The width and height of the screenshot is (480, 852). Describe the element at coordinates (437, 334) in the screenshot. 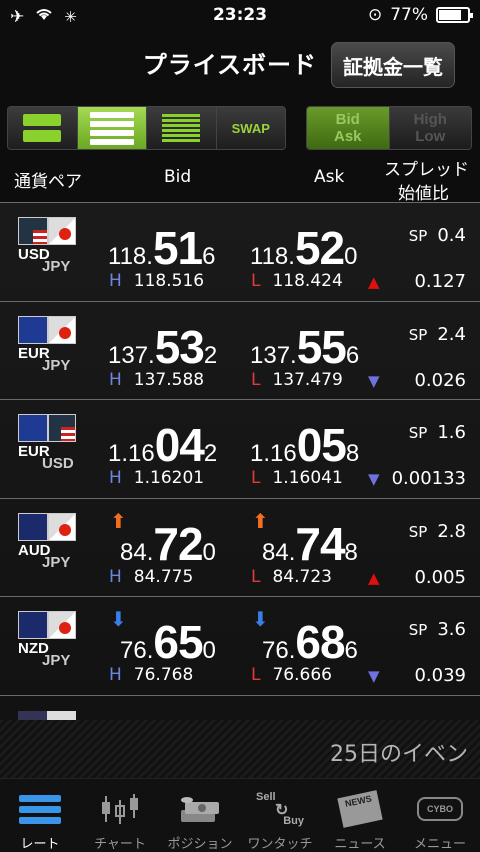

I see `spread-value: SP 2.4` at that location.